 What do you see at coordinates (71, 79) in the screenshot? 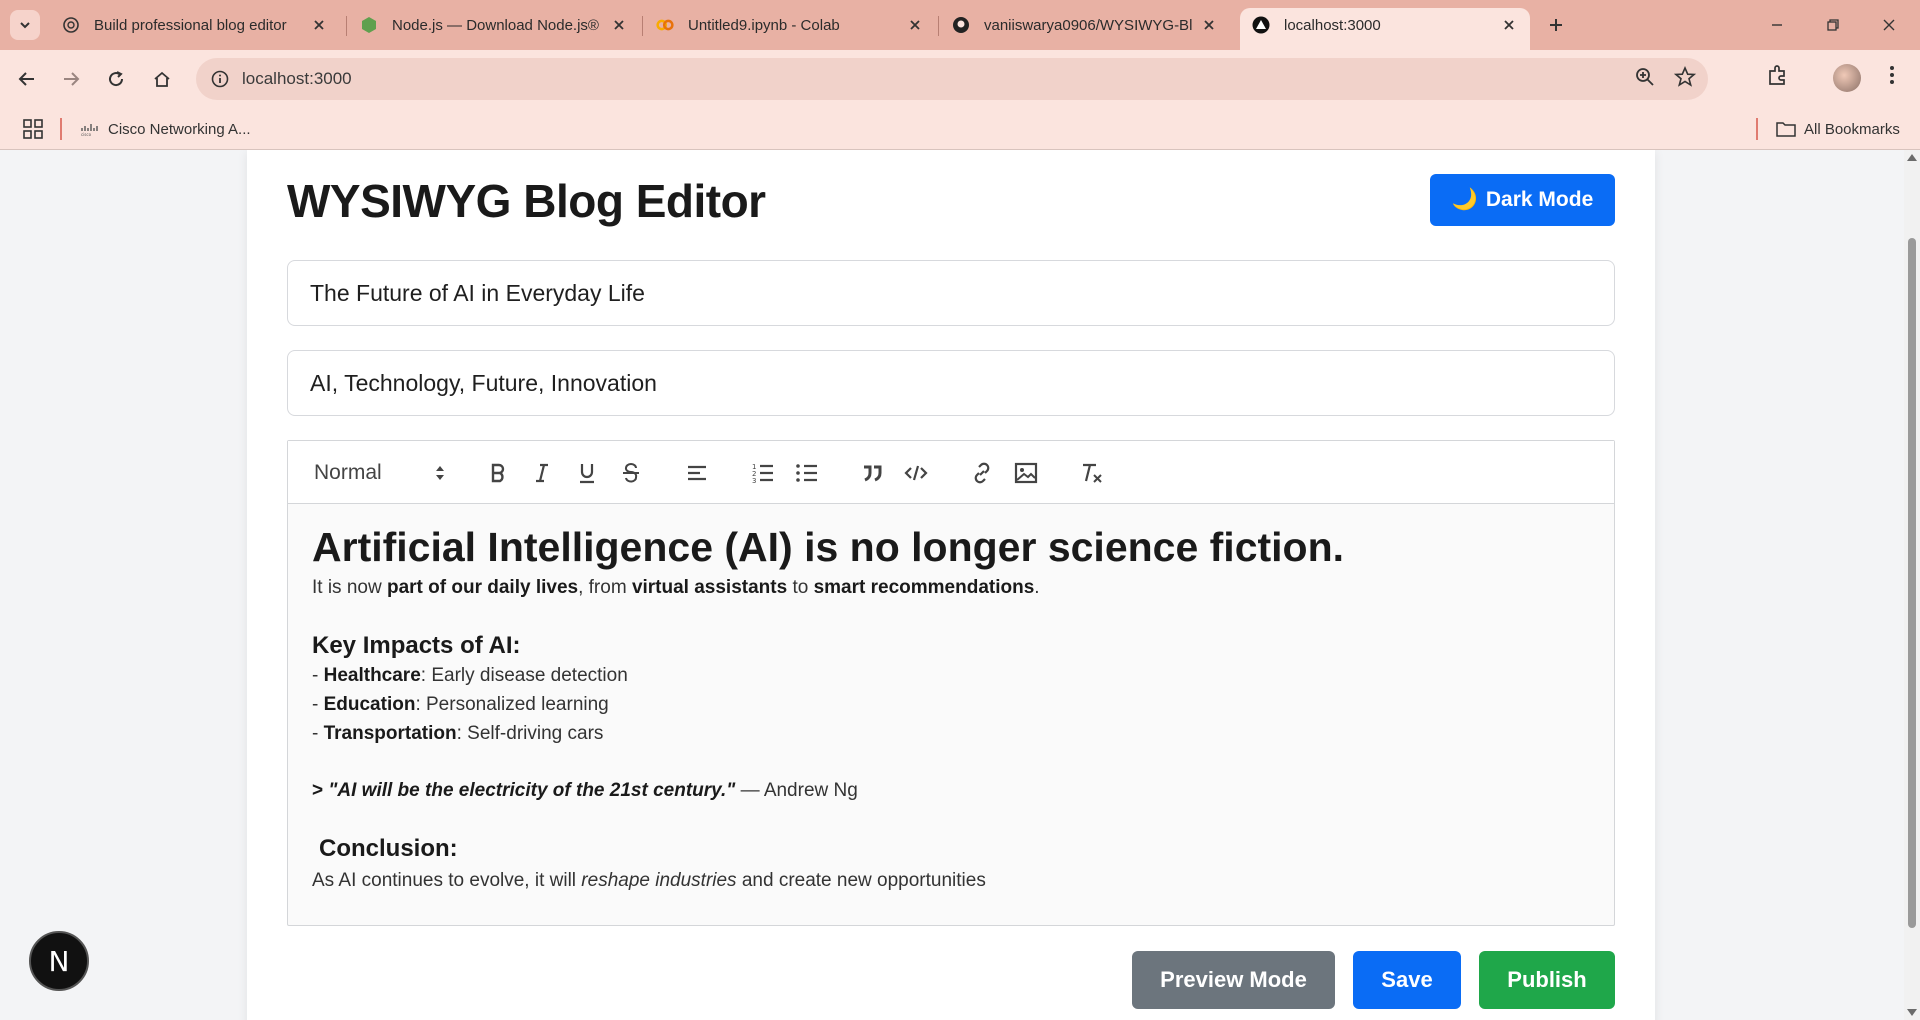
I see `forward-button` at bounding box center [71, 79].